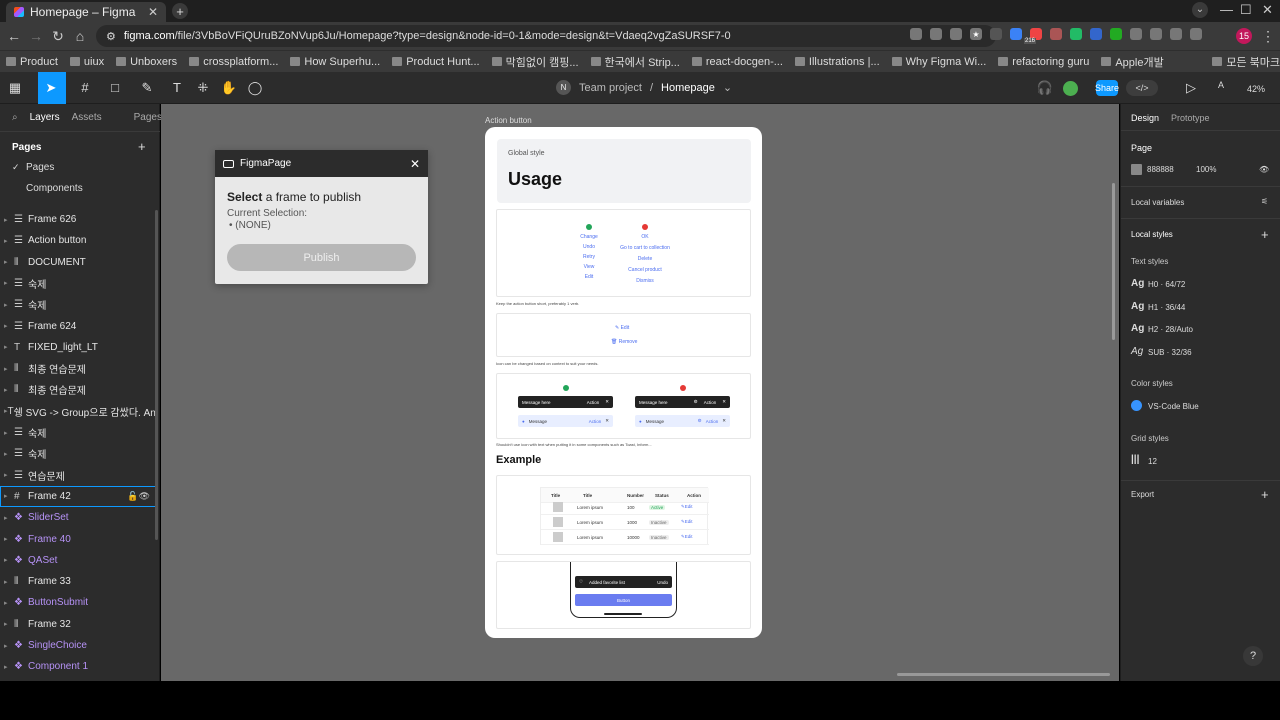  Describe the element at coordinates (78, 262) in the screenshot. I see `layer-item: ▸ ⦀ DOCUMENT` at that location.